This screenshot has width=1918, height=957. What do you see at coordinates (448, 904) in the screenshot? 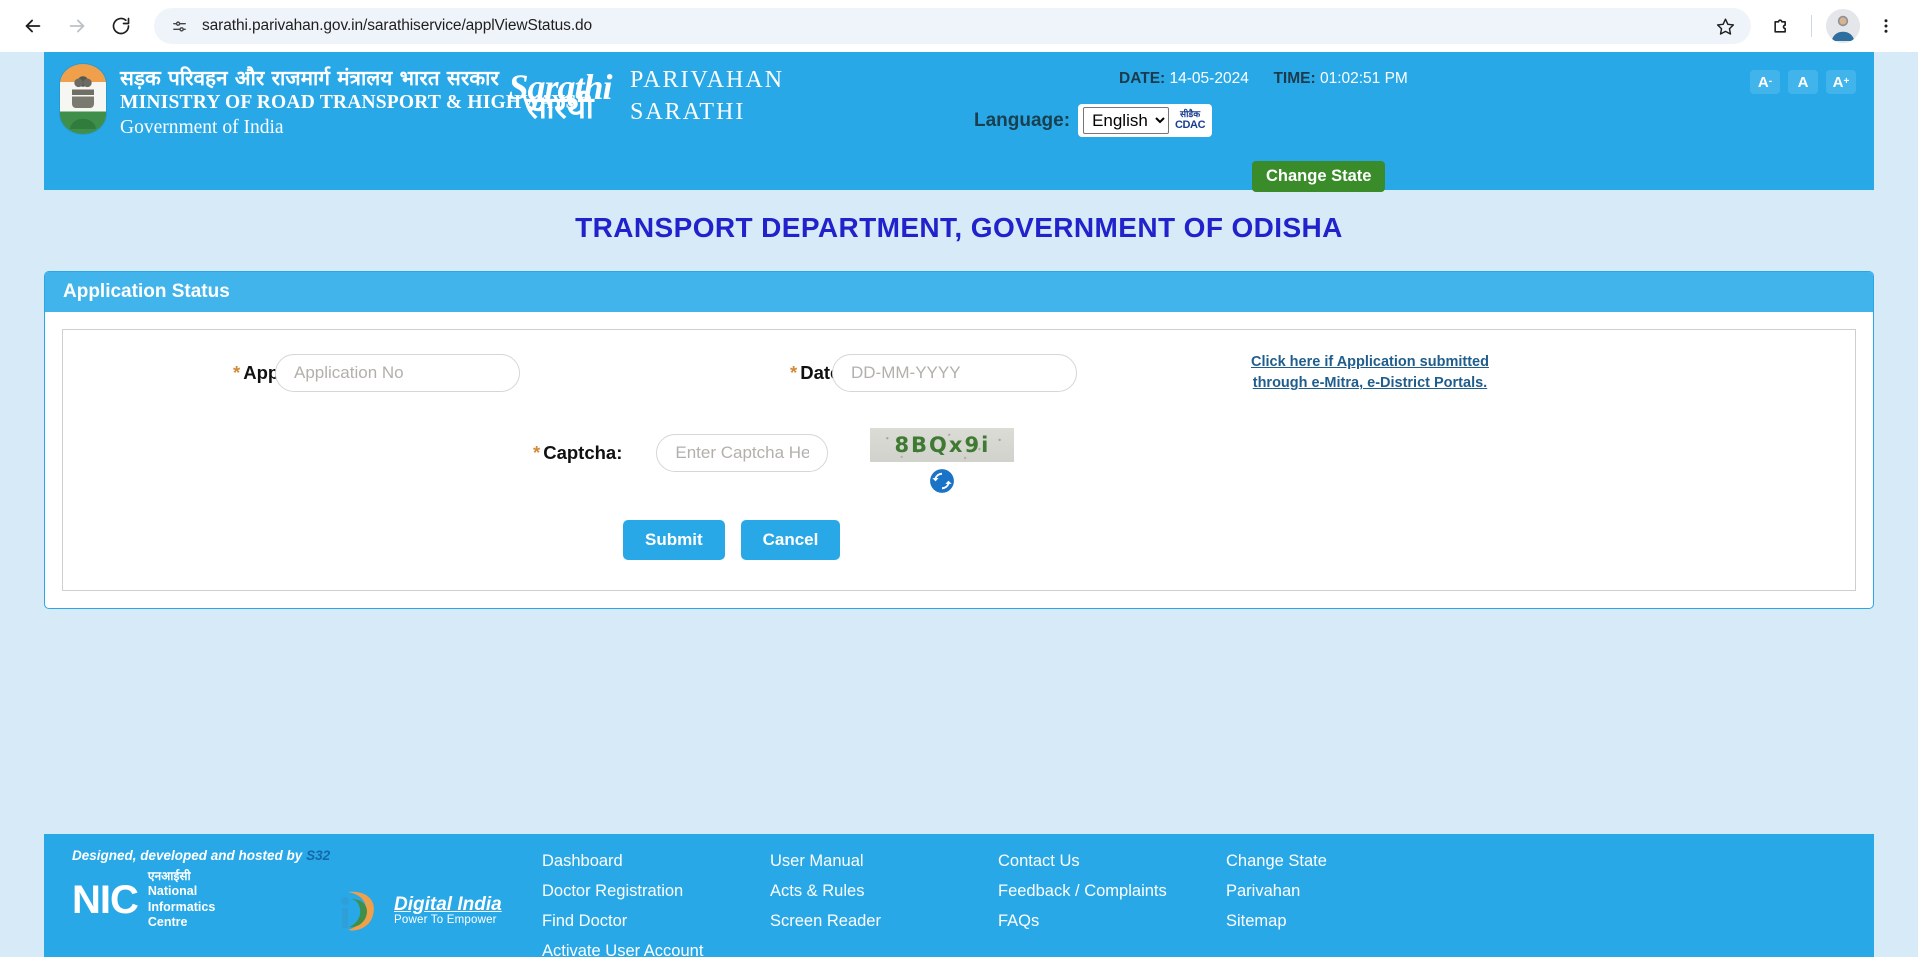
I see `digital-india-title: Digital India` at bounding box center [448, 904].